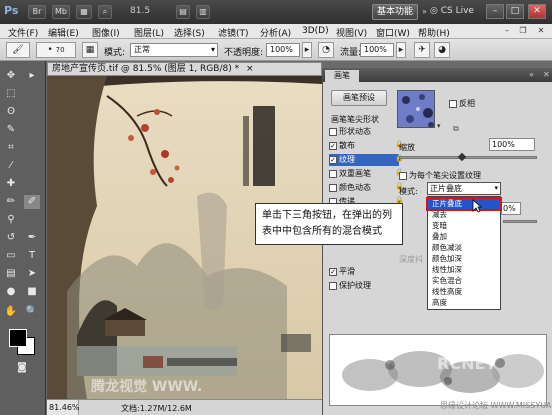 The image size is (552, 415). What do you see at coordinates (439, 126) in the screenshot?
I see `pattern-chevron-icon: ▾` at bounding box center [439, 126].